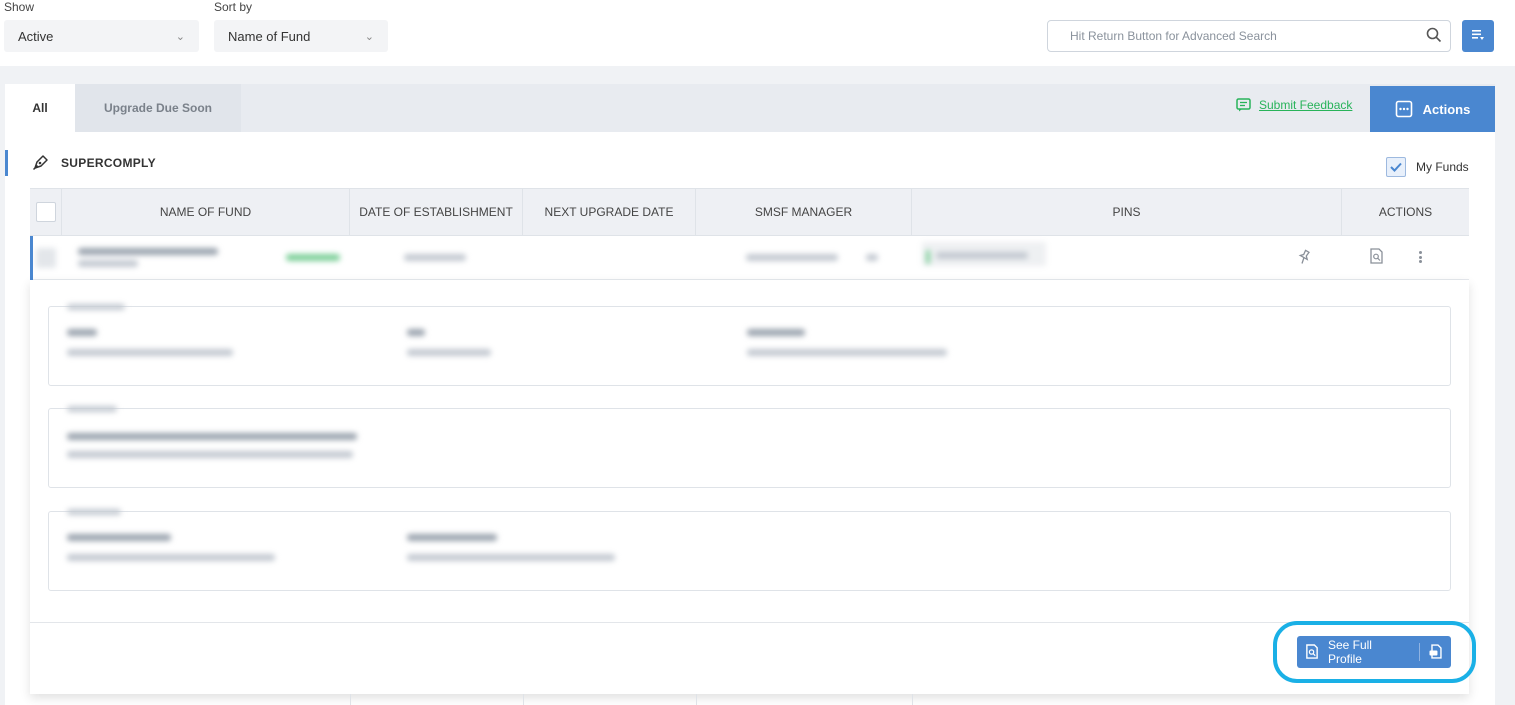 Image resolution: width=1515 pixels, height=705 pixels. What do you see at coordinates (1304, 258) in the screenshot?
I see `pin-icon` at bounding box center [1304, 258].